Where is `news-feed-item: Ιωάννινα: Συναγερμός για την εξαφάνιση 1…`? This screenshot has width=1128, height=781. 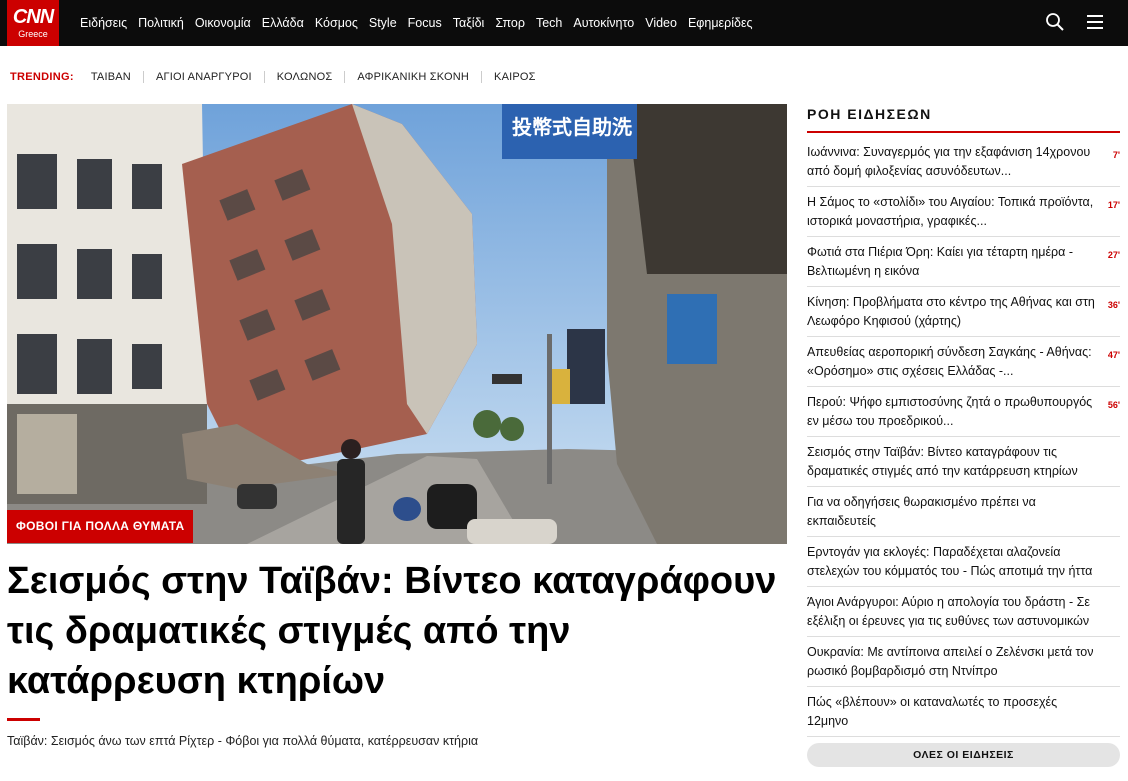 news-feed-item: Ιωάννινα: Συναγερμός για την εξαφάνιση 1… is located at coordinates (963, 162).